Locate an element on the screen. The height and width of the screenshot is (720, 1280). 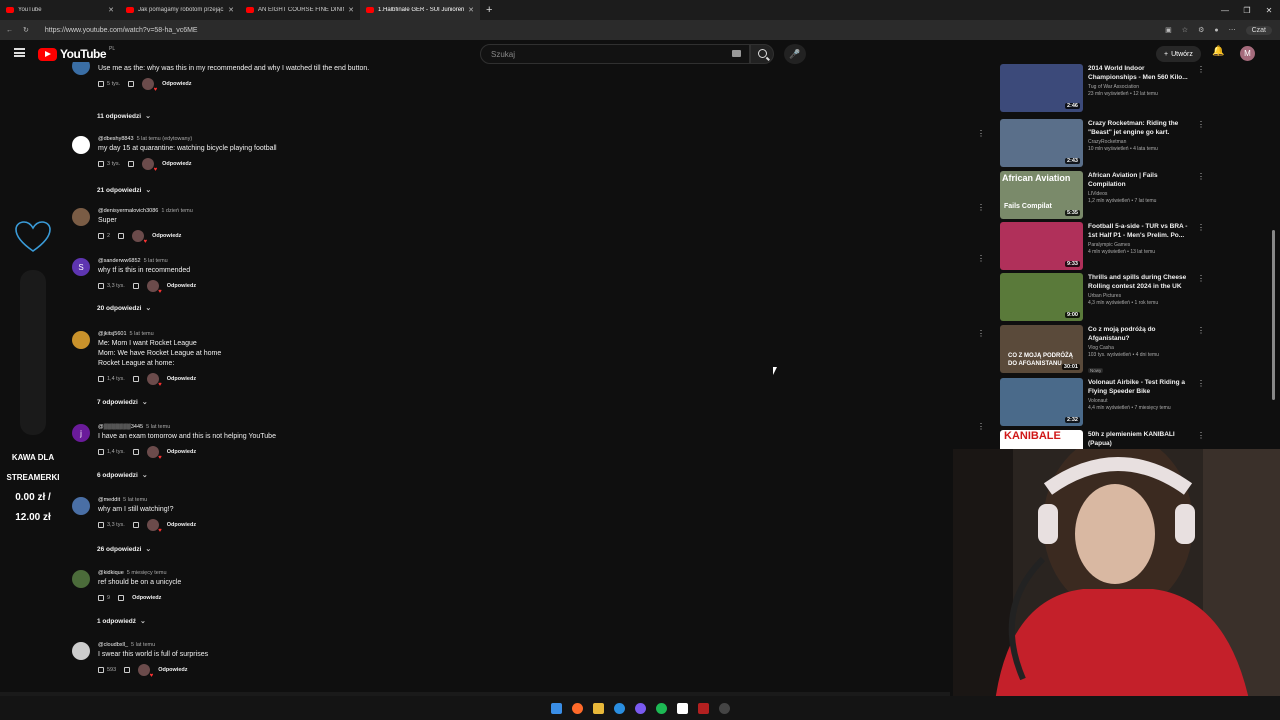
more-icon: ⋯ is located at coordinates (1232, 30).